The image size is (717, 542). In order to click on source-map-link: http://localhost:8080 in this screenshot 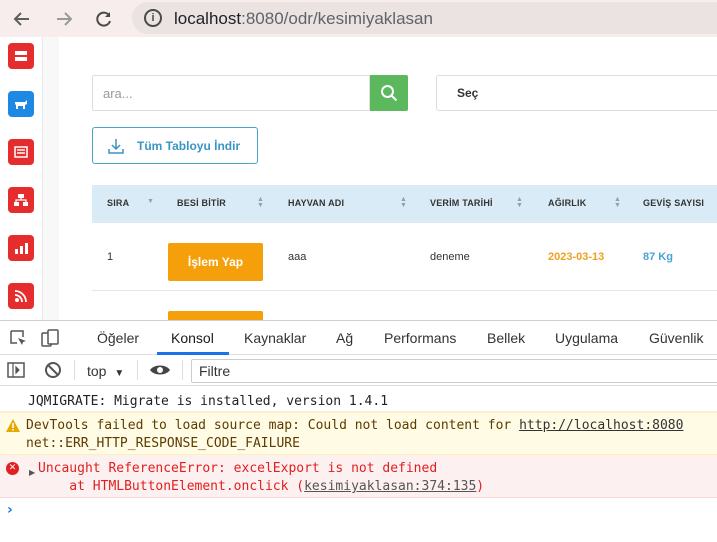, I will do `click(601, 425)`.